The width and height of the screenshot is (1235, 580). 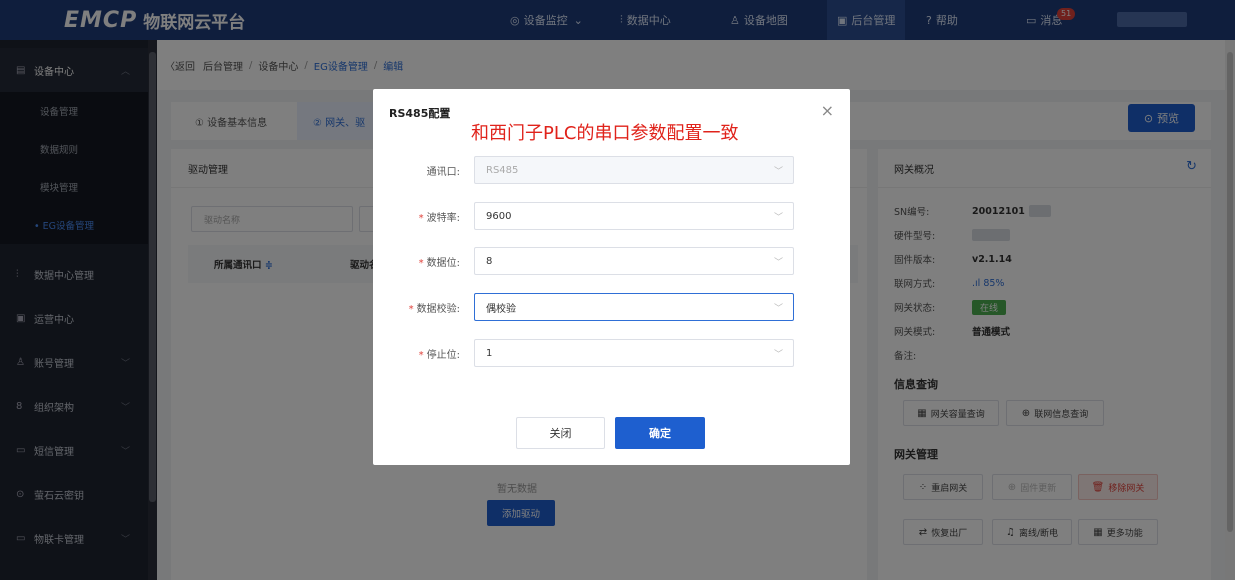 What do you see at coordinates (439, 218) in the screenshot?
I see `field-label: * 波特率:` at bounding box center [439, 218].